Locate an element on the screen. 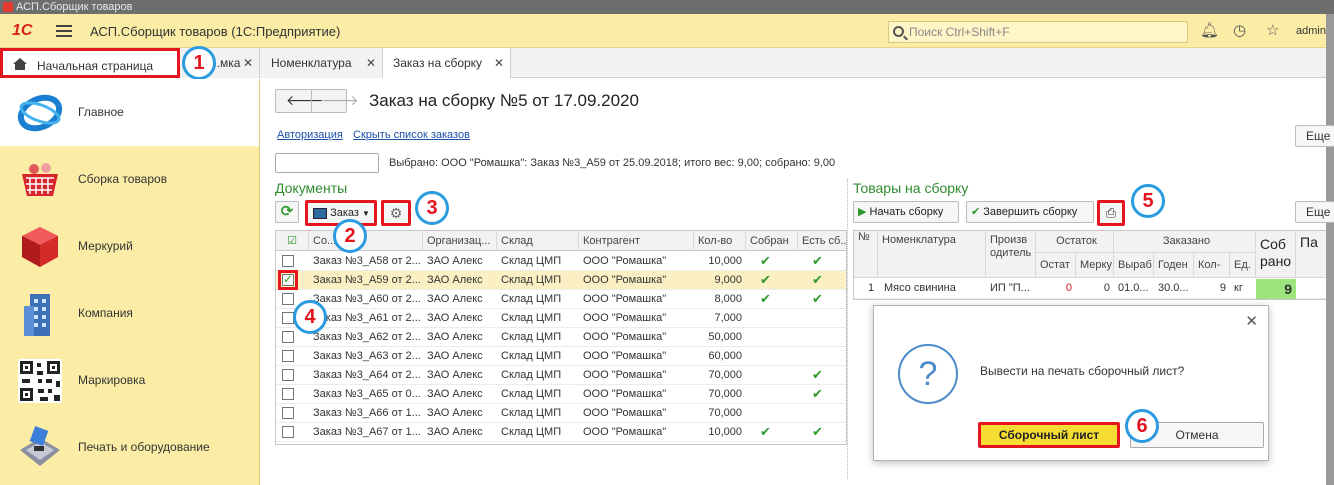 This screenshot has width=1334, height=485. refresh-icon: ⟳ is located at coordinates (287, 212).